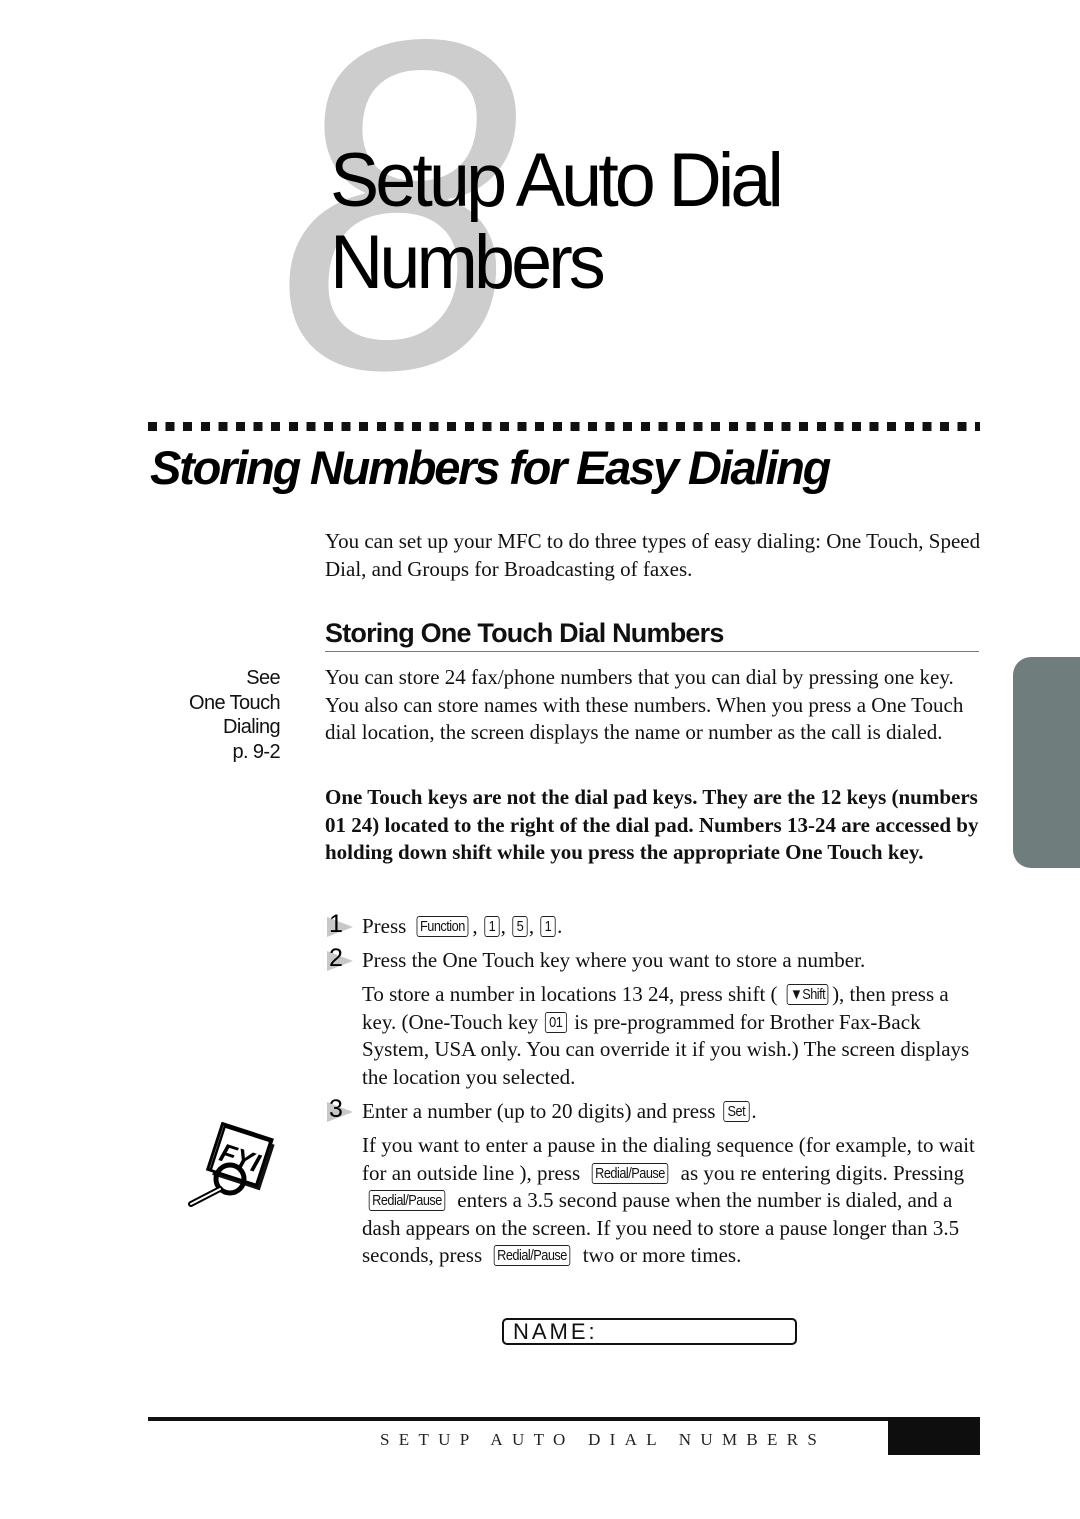 The height and width of the screenshot is (1519, 1080). I want to click on section-title: Storing Numbers for Easy Dialing, so click(490, 467).